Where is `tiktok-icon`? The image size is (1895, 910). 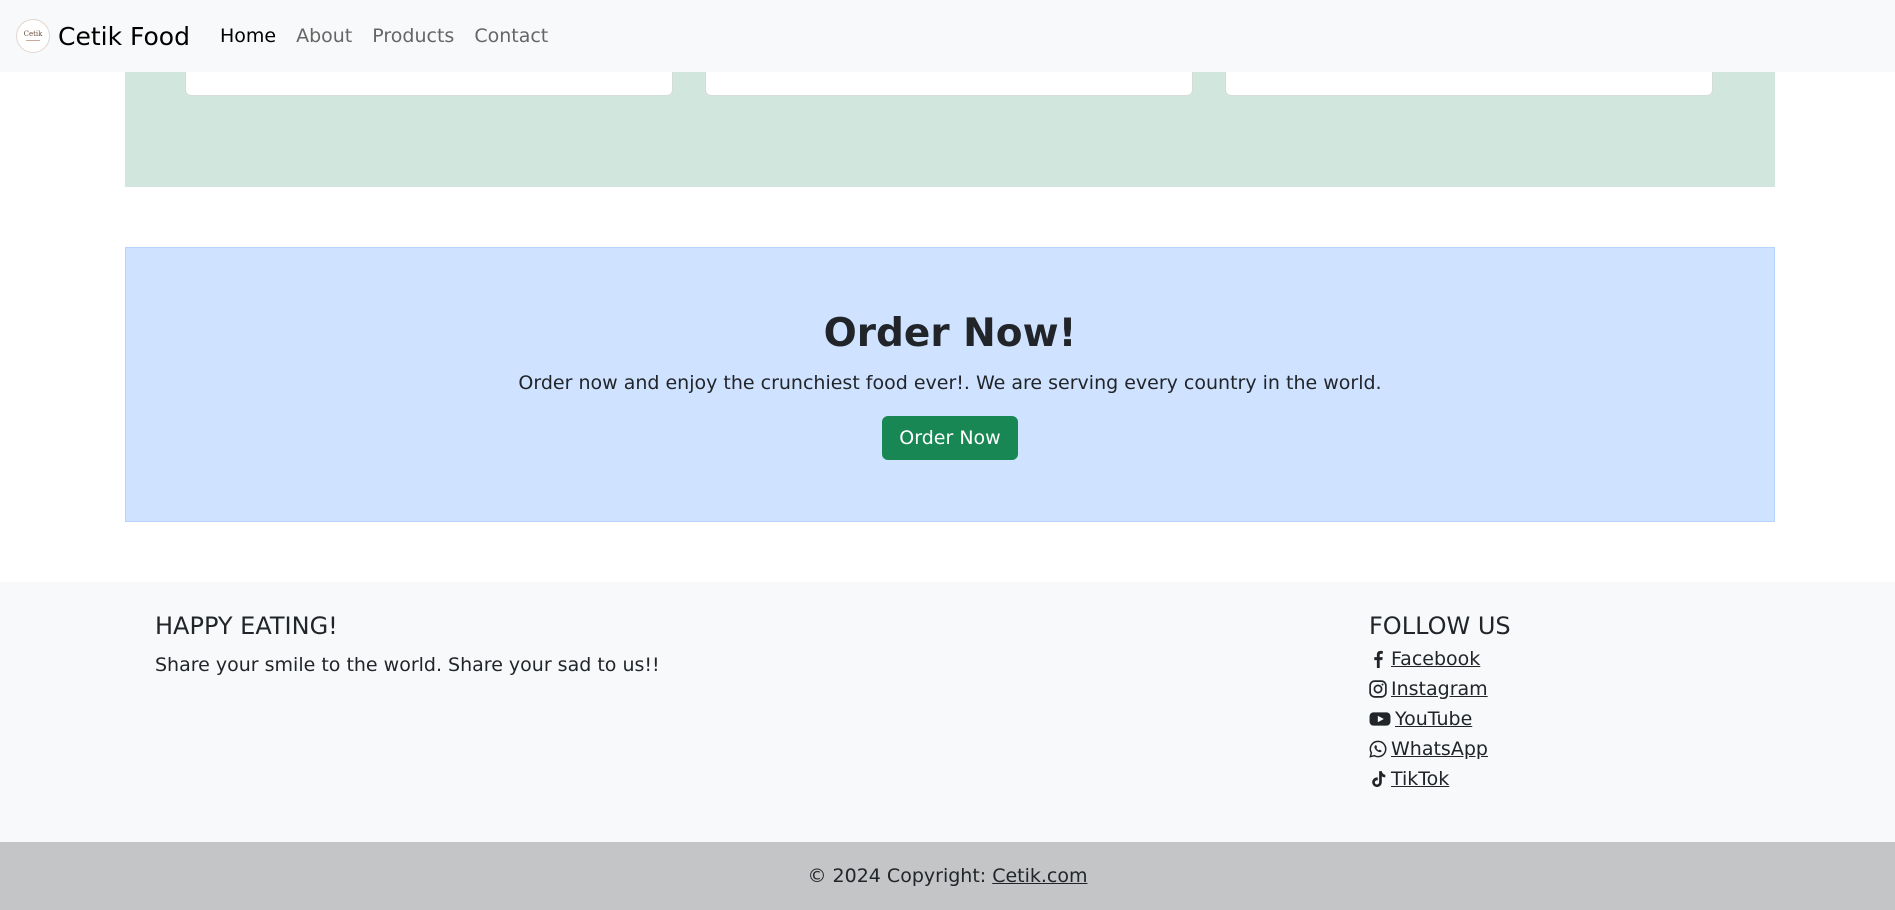
tiktok-icon is located at coordinates (1379, 779).